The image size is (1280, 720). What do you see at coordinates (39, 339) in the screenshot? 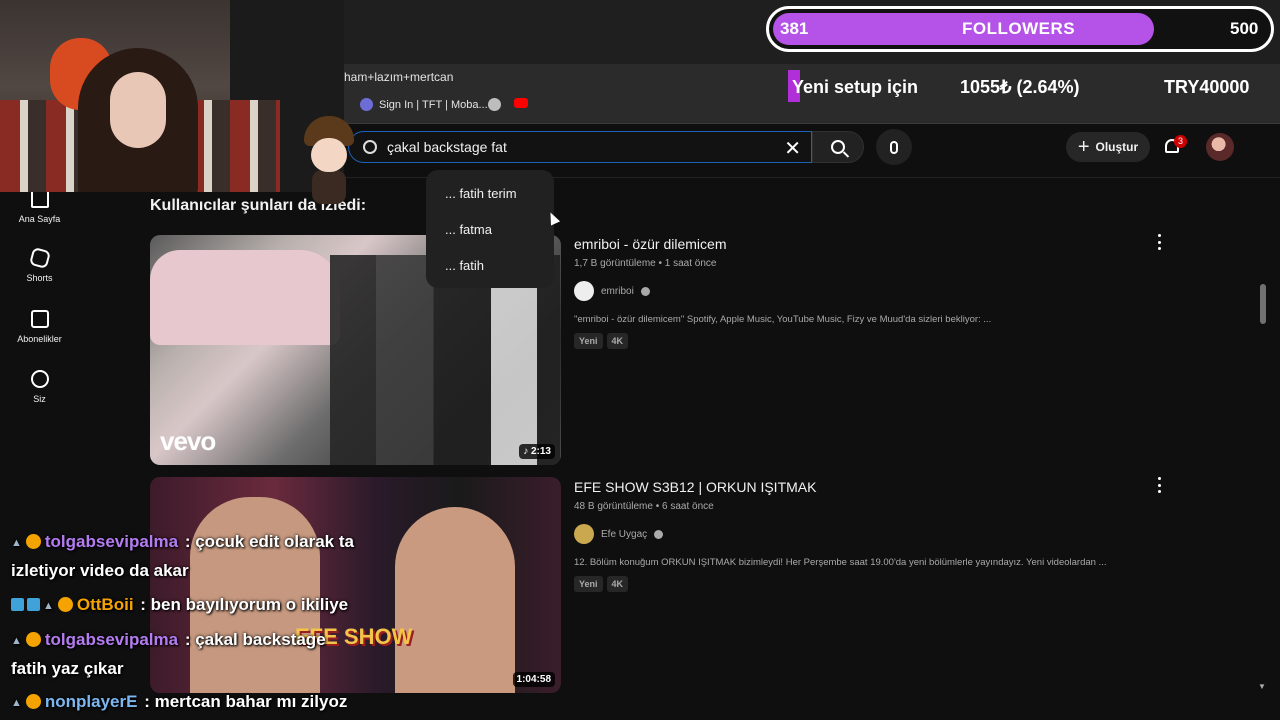
I see `guide-label: Abonelikler` at bounding box center [39, 339].